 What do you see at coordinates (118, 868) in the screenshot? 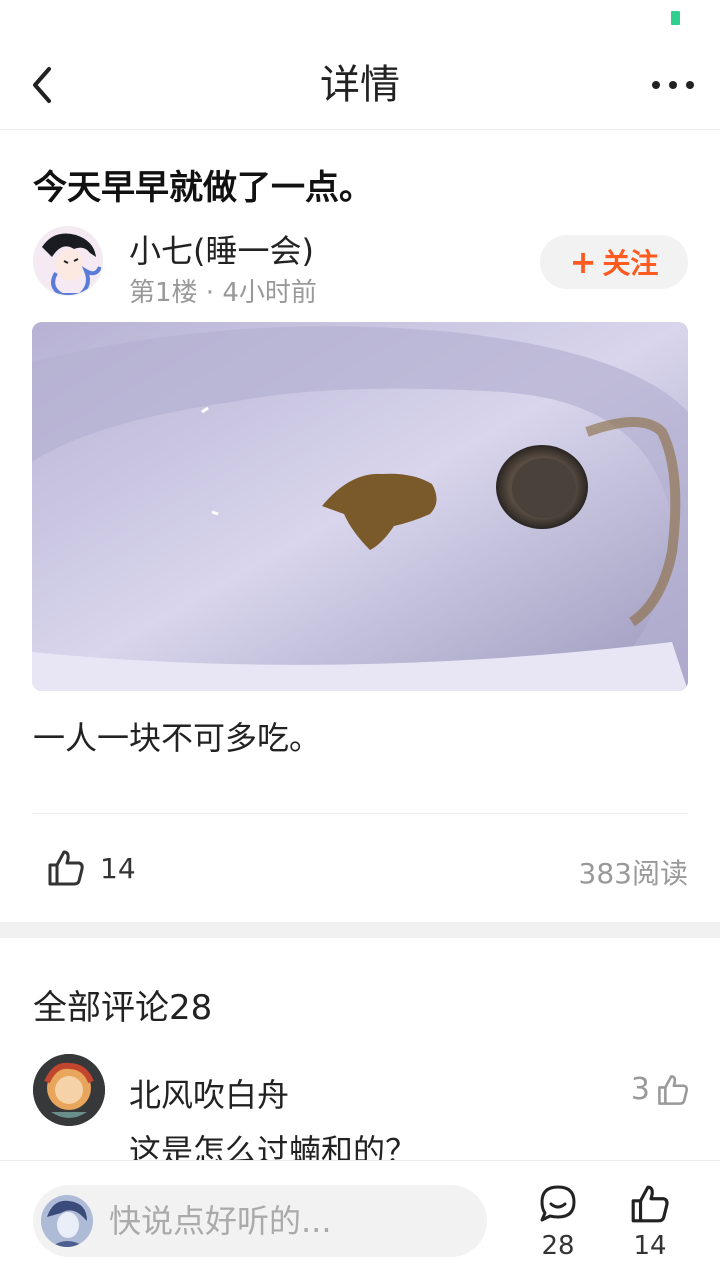
I see `like-count: 14` at bounding box center [118, 868].